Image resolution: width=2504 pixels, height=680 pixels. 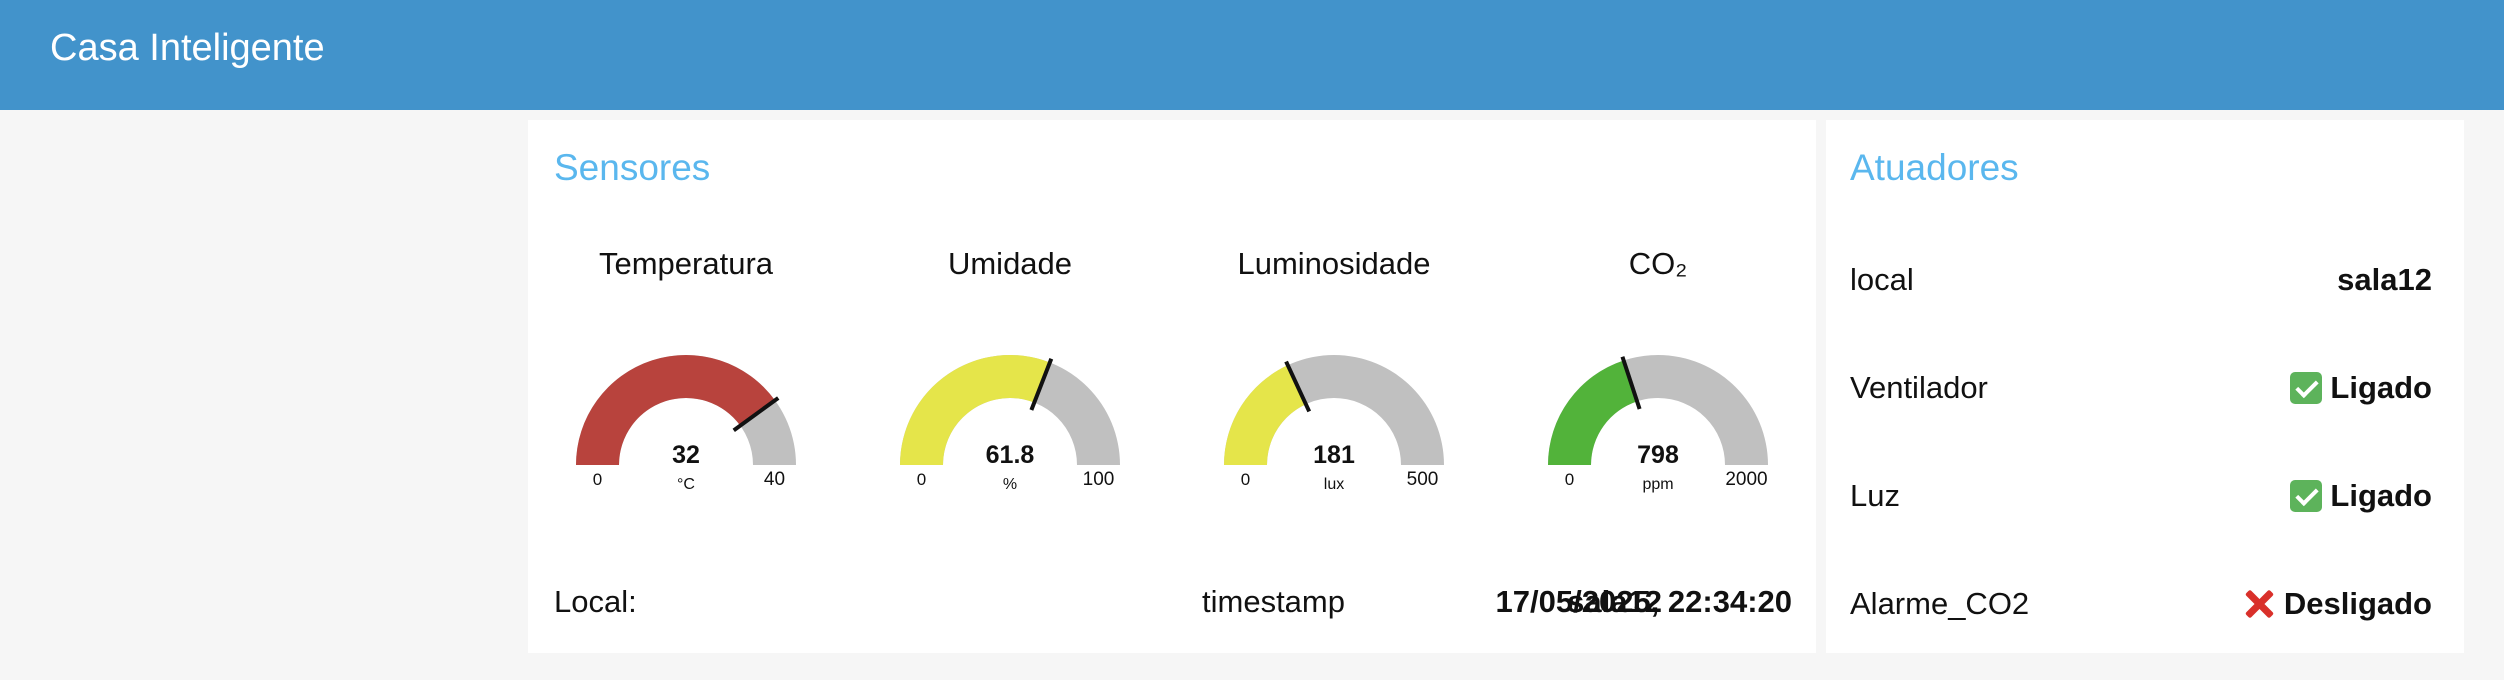 I want to click on gauge-value: 181, so click(x=1334, y=455).